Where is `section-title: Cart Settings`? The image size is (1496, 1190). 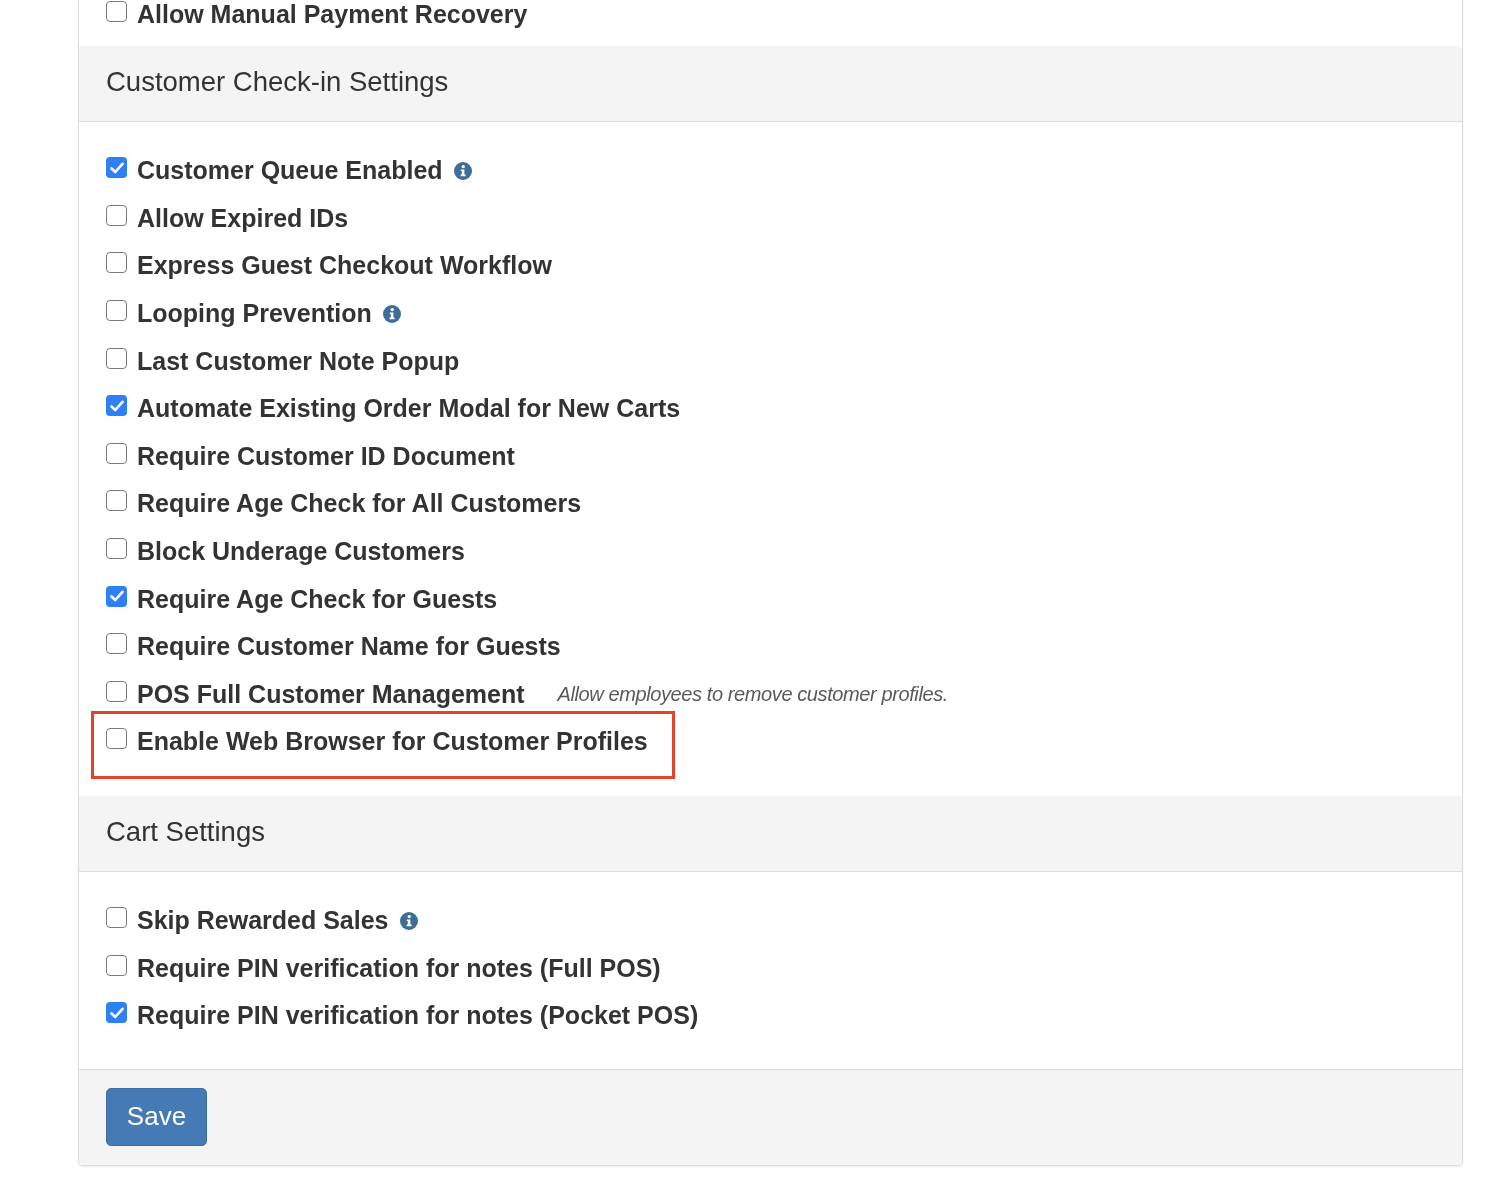
section-title: Cart Settings is located at coordinates (185, 831).